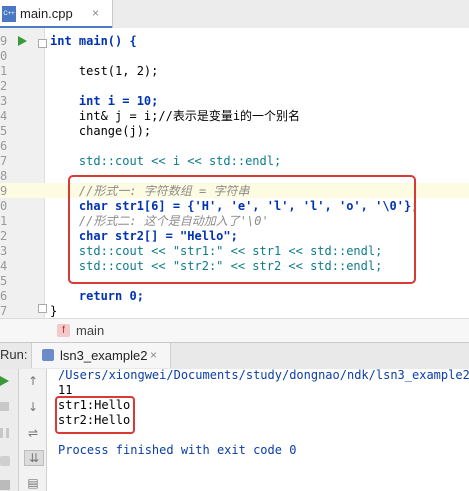 This screenshot has width=469, height=491. Describe the element at coordinates (53, 311) in the screenshot. I see `code-line: }` at that location.